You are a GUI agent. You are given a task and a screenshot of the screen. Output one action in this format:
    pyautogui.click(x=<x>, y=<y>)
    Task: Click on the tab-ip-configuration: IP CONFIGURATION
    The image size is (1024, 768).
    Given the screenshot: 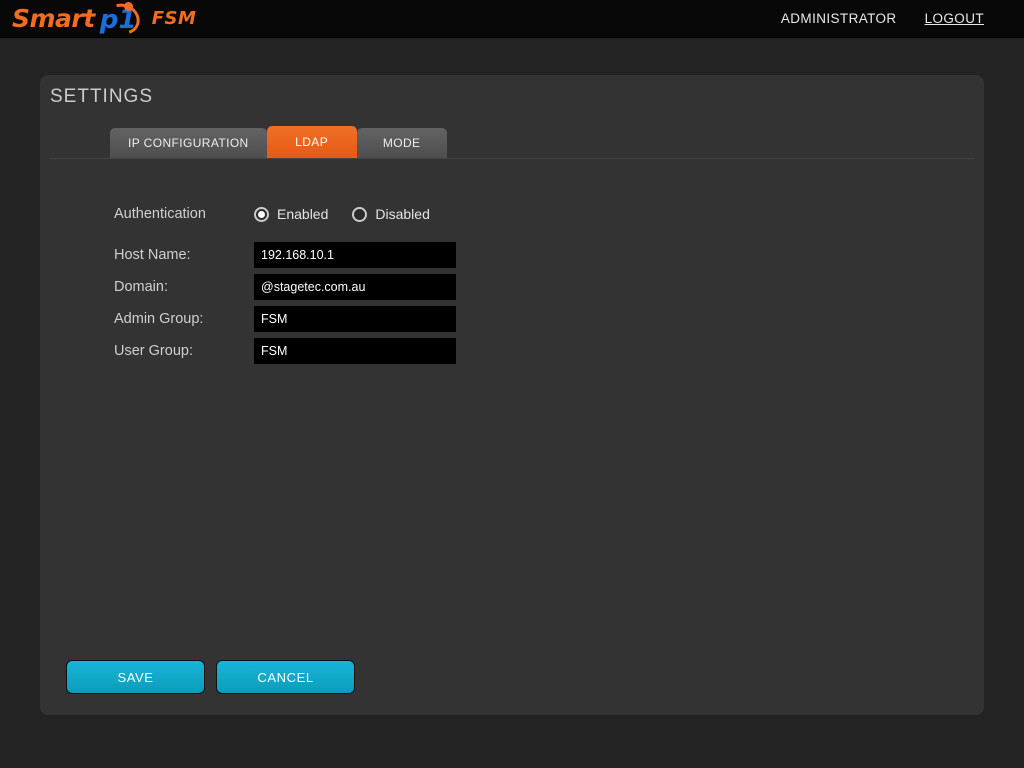 What is the action you would take?
    pyautogui.click(x=188, y=143)
    